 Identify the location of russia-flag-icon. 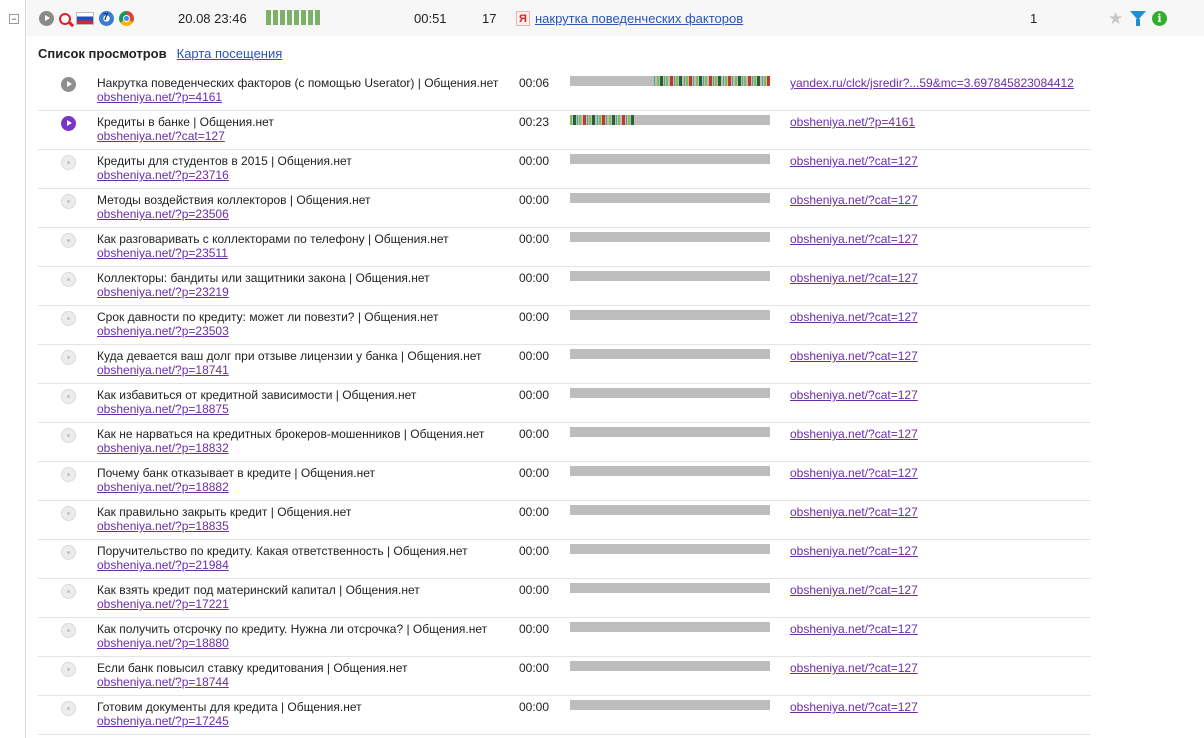
(85, 18).